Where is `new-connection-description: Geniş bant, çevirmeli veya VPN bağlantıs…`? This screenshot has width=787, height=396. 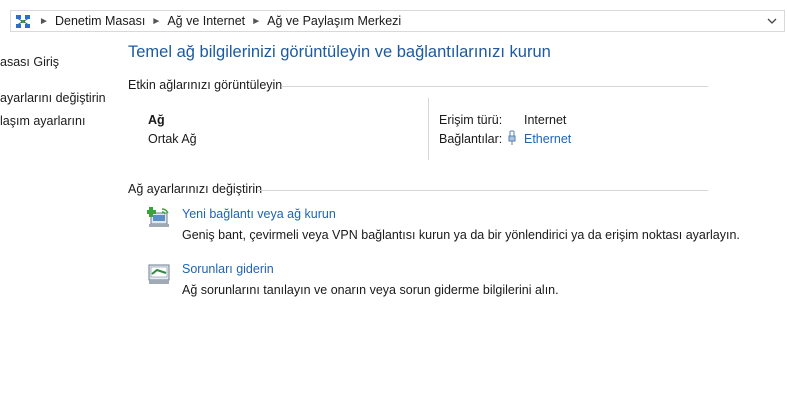 new-connection-description: Geniş bant, çevirmeli veya VPN bağlantıs… is located at coordinates (461, 235).